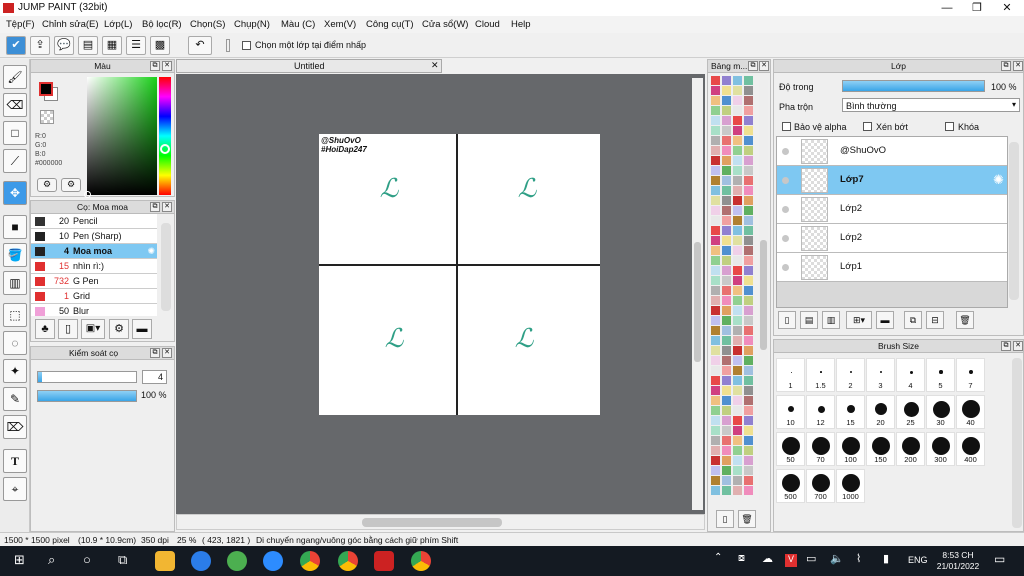 This screenshot has width=1024, height=576. I want to click on zalo-icon, so click(201, 561).